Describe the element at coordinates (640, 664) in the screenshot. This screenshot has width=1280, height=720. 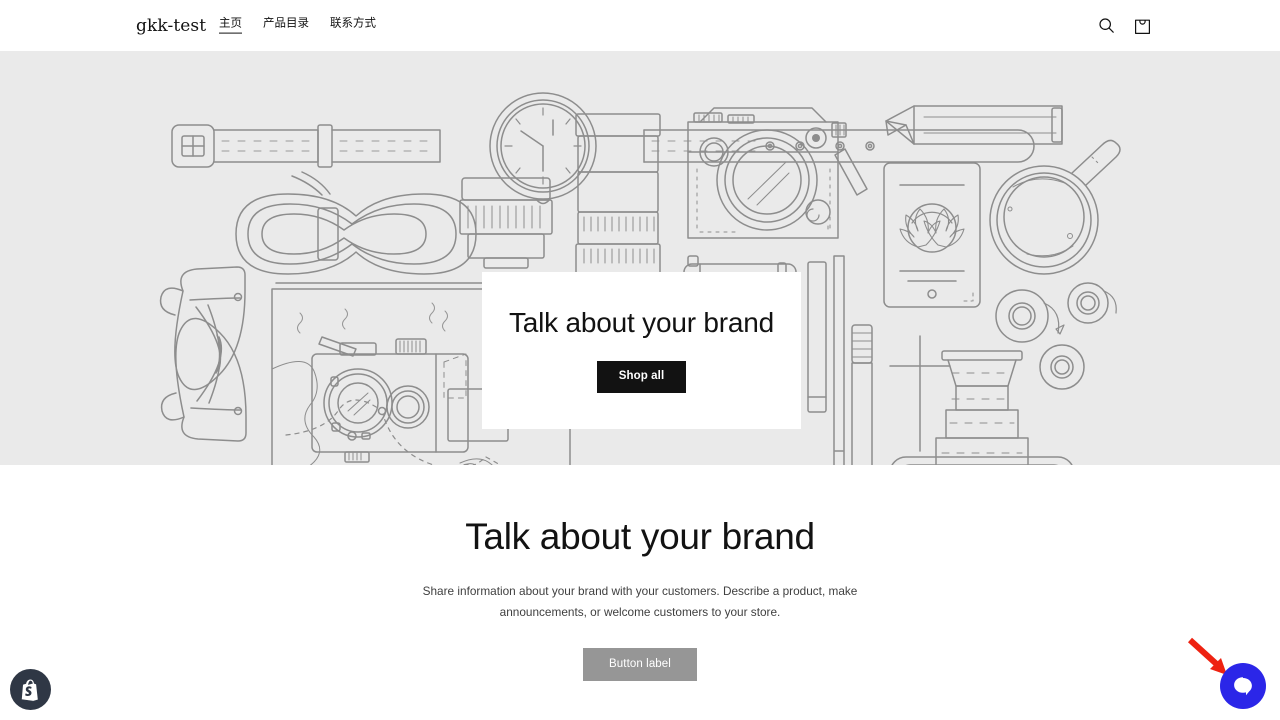
I see `section-cta-button: Button label` at that location.